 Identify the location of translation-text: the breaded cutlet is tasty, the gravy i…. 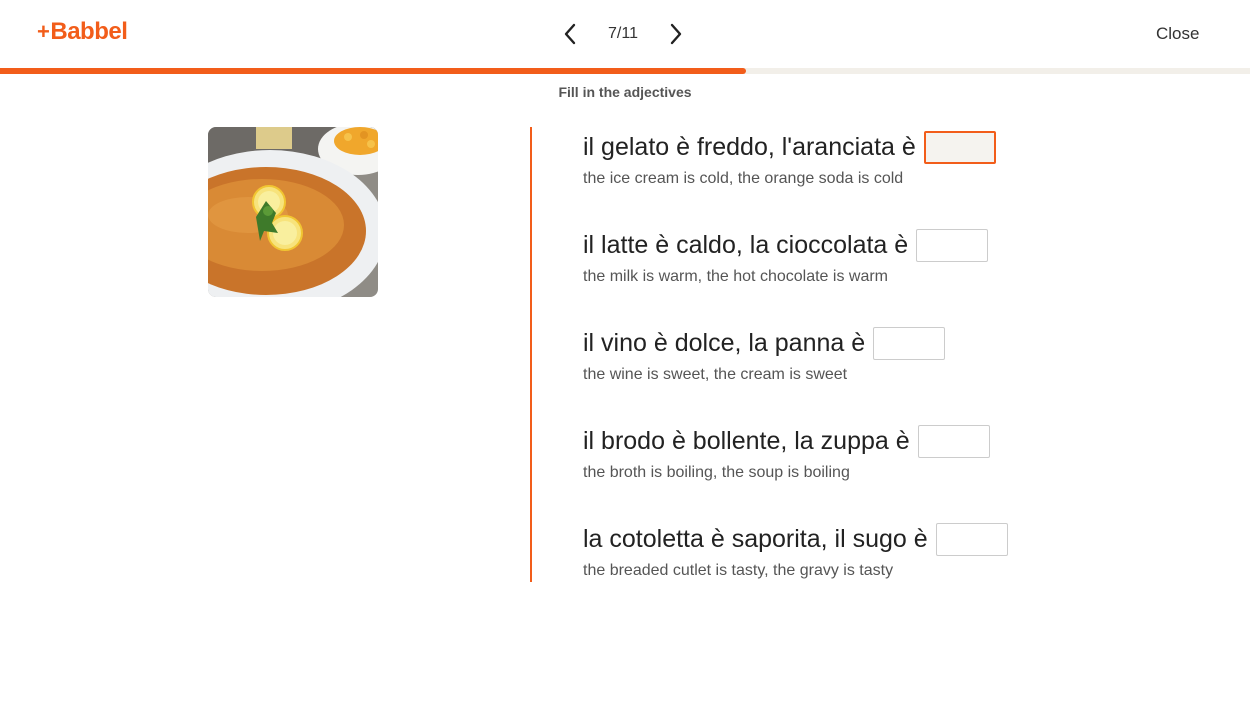
(738, 570).